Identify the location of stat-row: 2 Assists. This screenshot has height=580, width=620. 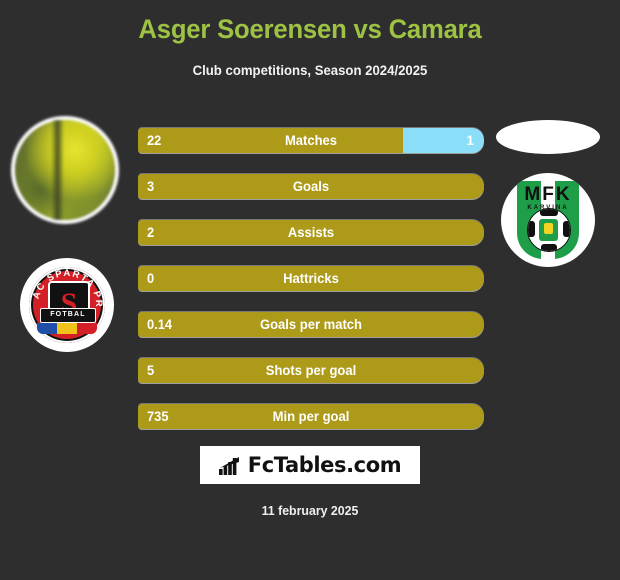
(311, 232).